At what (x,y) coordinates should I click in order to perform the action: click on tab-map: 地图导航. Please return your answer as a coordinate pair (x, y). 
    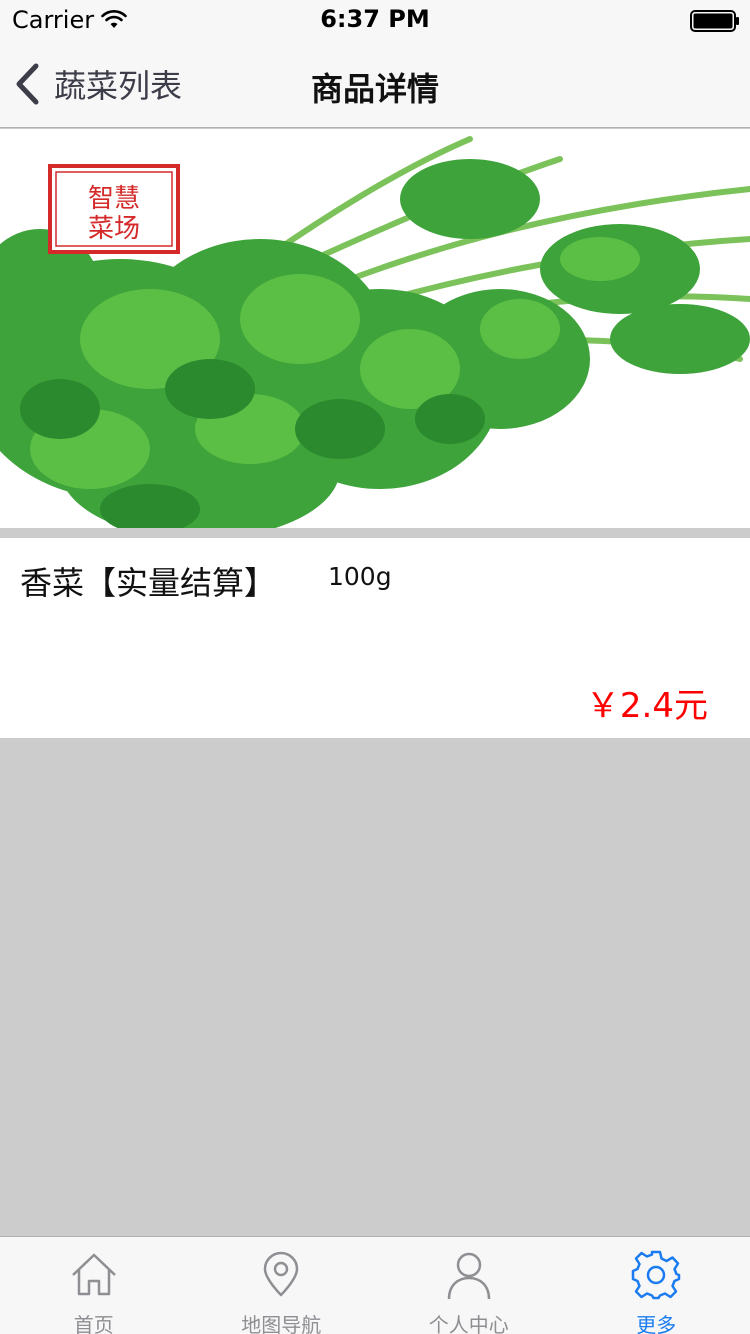
    Looking at the image, I should click on (282, 1285).